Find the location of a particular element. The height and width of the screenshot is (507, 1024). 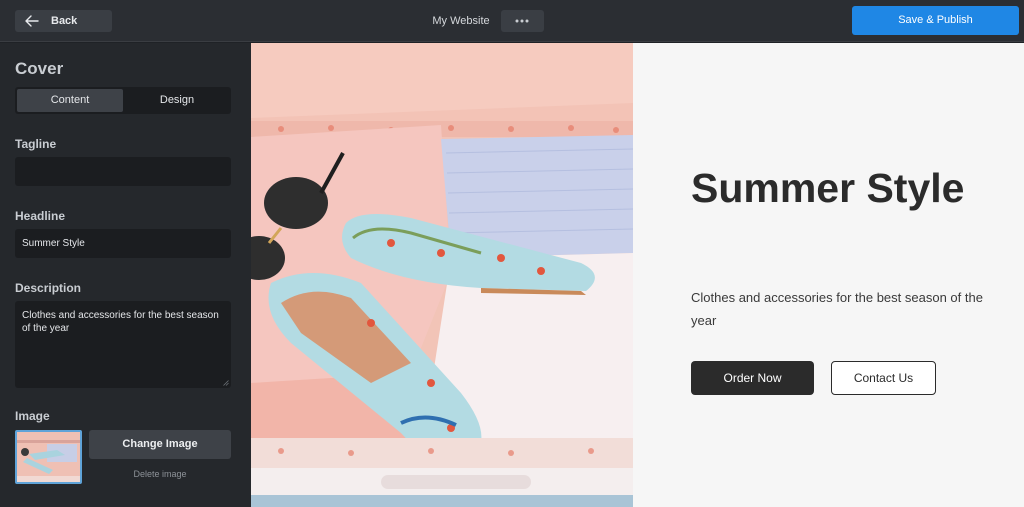

top-bar: Back My Website Save & Publish is located at coordinates (512, 21).